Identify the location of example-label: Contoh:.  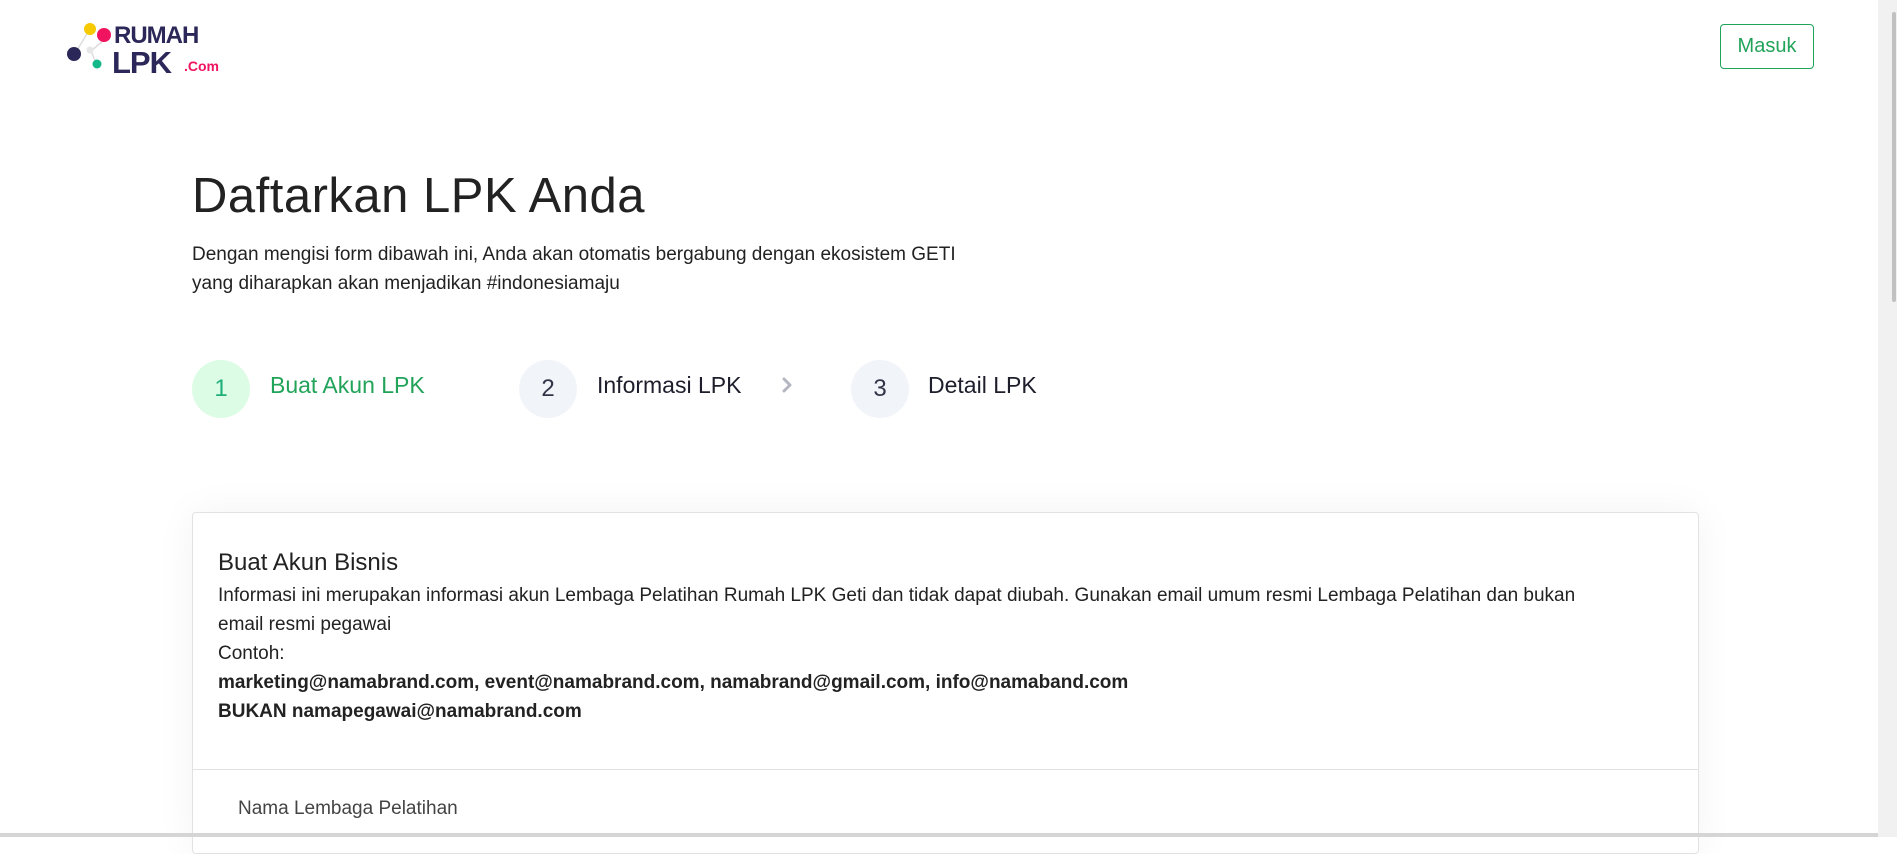
(251, 653).